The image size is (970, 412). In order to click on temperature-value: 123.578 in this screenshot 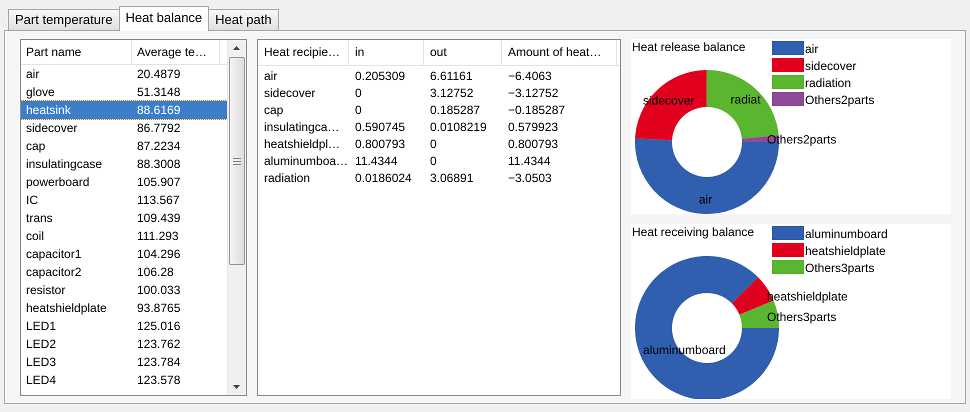, I will do `click(159, 380)`.